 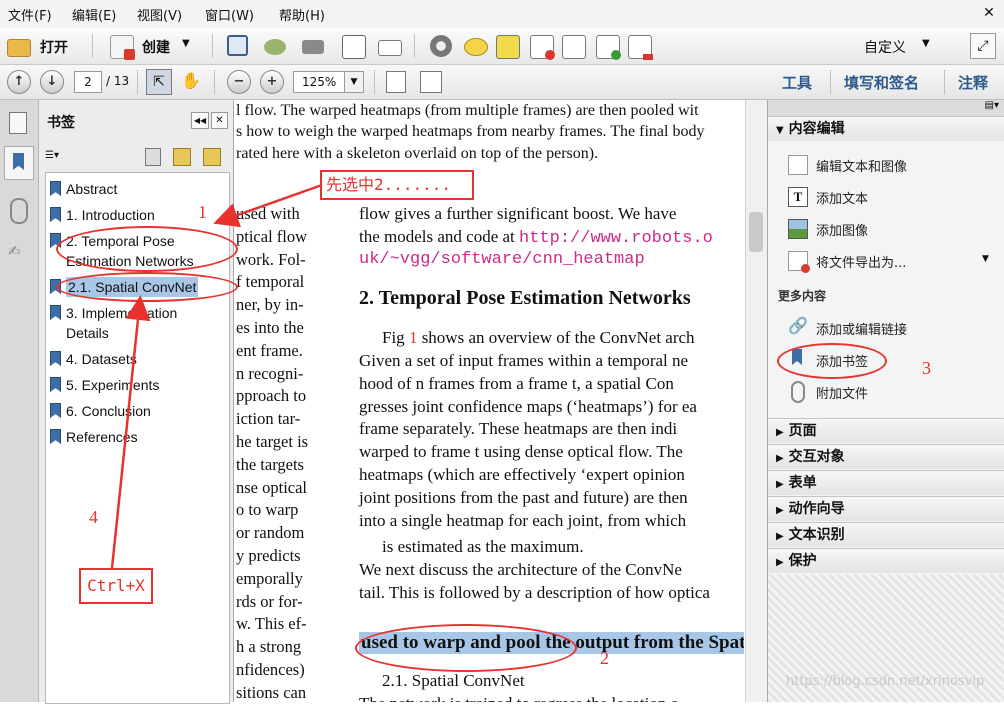 What do you see at coordinates (268, 205) in the screenshot?
I see `annotation-arrow-select` at bounding box center [268, 205].